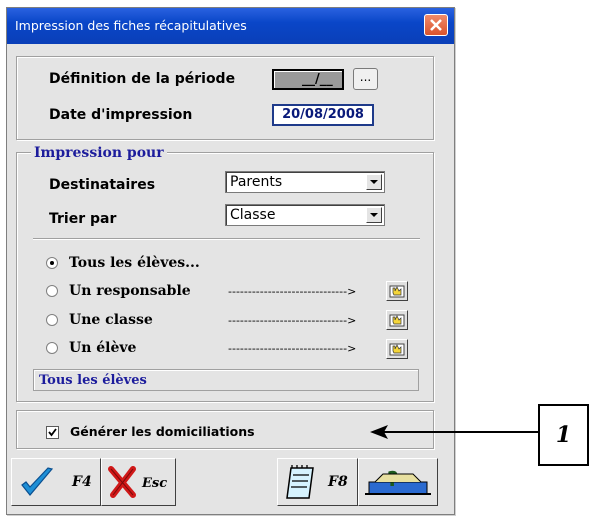 The image size is (589, 517). What do you see at coordinates (300, 482) in the screenshot?
I see `notepad-icon` at bounding box center [300, 482].